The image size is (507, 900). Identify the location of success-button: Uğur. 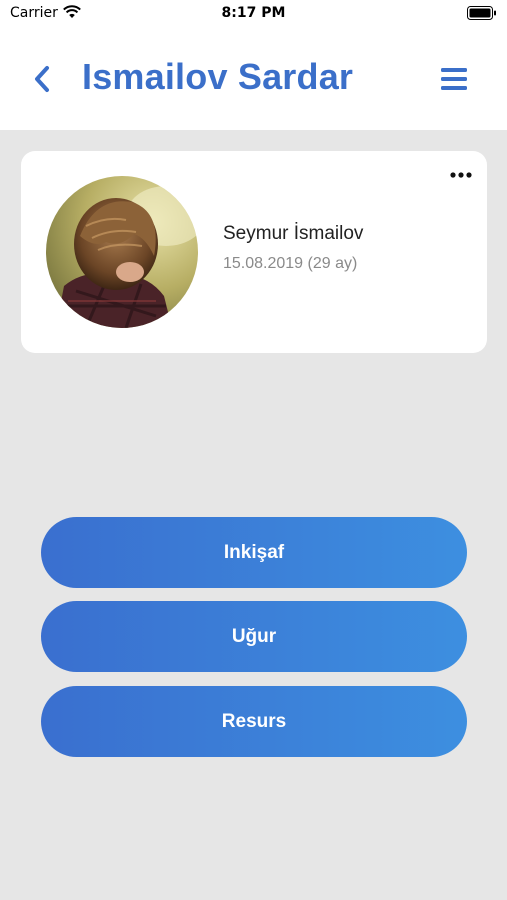
(254, 636).